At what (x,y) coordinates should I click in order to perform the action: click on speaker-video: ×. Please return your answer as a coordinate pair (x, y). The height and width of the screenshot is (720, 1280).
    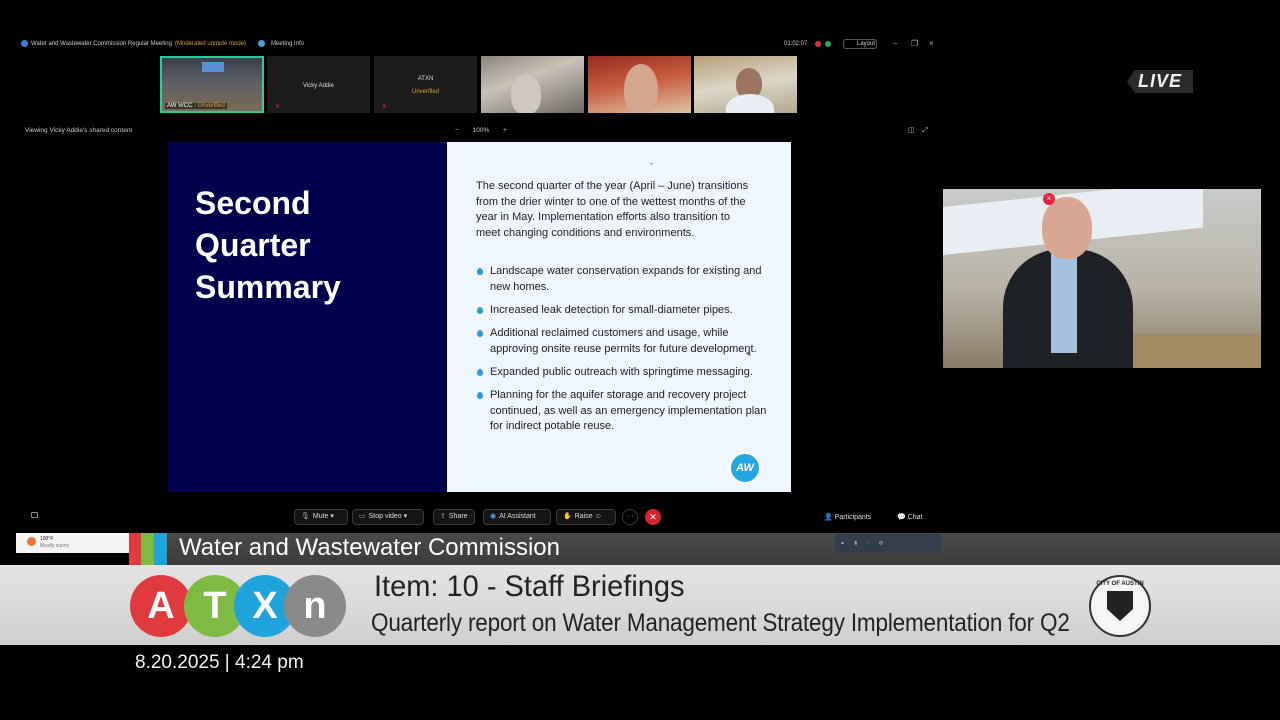
    Looking at the image, I should click on (1102, 278).